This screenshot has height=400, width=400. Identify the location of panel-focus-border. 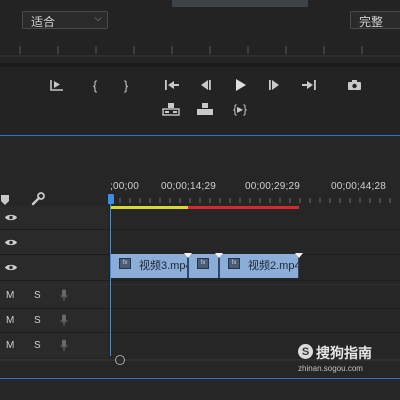
(200, 378).